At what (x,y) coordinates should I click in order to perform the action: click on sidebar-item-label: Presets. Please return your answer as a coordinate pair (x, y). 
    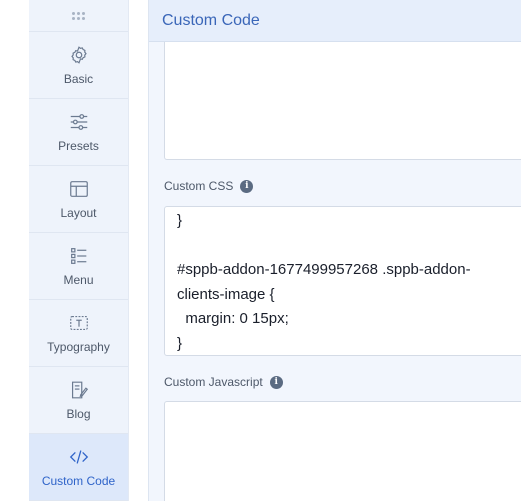
    Looking at the image, I should click on (78, 146).